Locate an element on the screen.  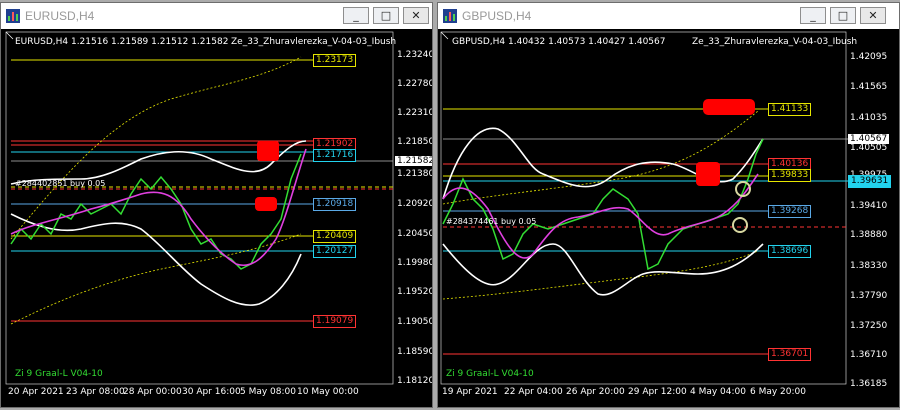
entry-marker is located at coordinates (740, 225).